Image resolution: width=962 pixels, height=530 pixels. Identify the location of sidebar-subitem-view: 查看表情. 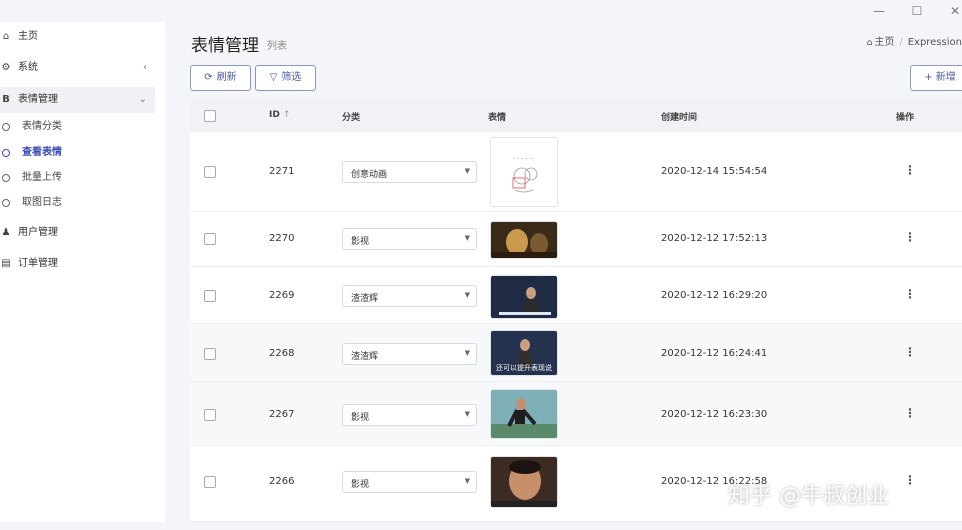
(77, 153).